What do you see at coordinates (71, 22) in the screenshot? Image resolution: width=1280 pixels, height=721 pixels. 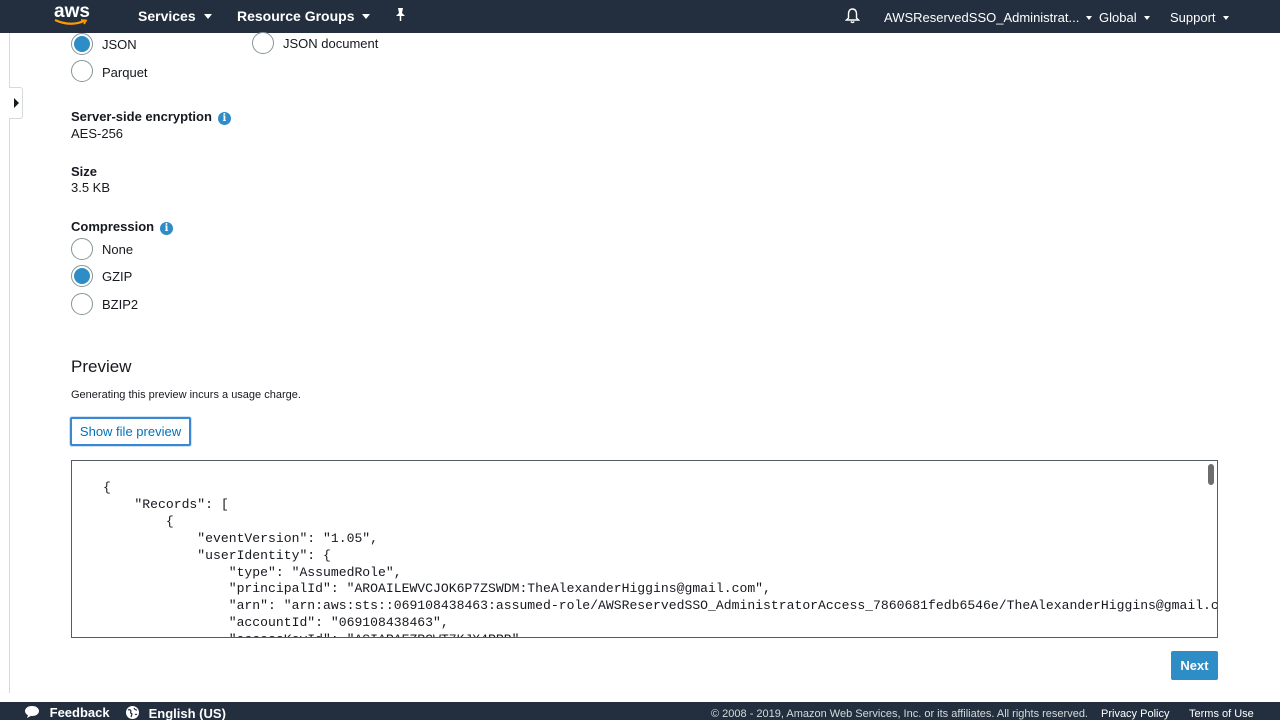 I see `aws-smile-icon` at bounding box center [71, 22].